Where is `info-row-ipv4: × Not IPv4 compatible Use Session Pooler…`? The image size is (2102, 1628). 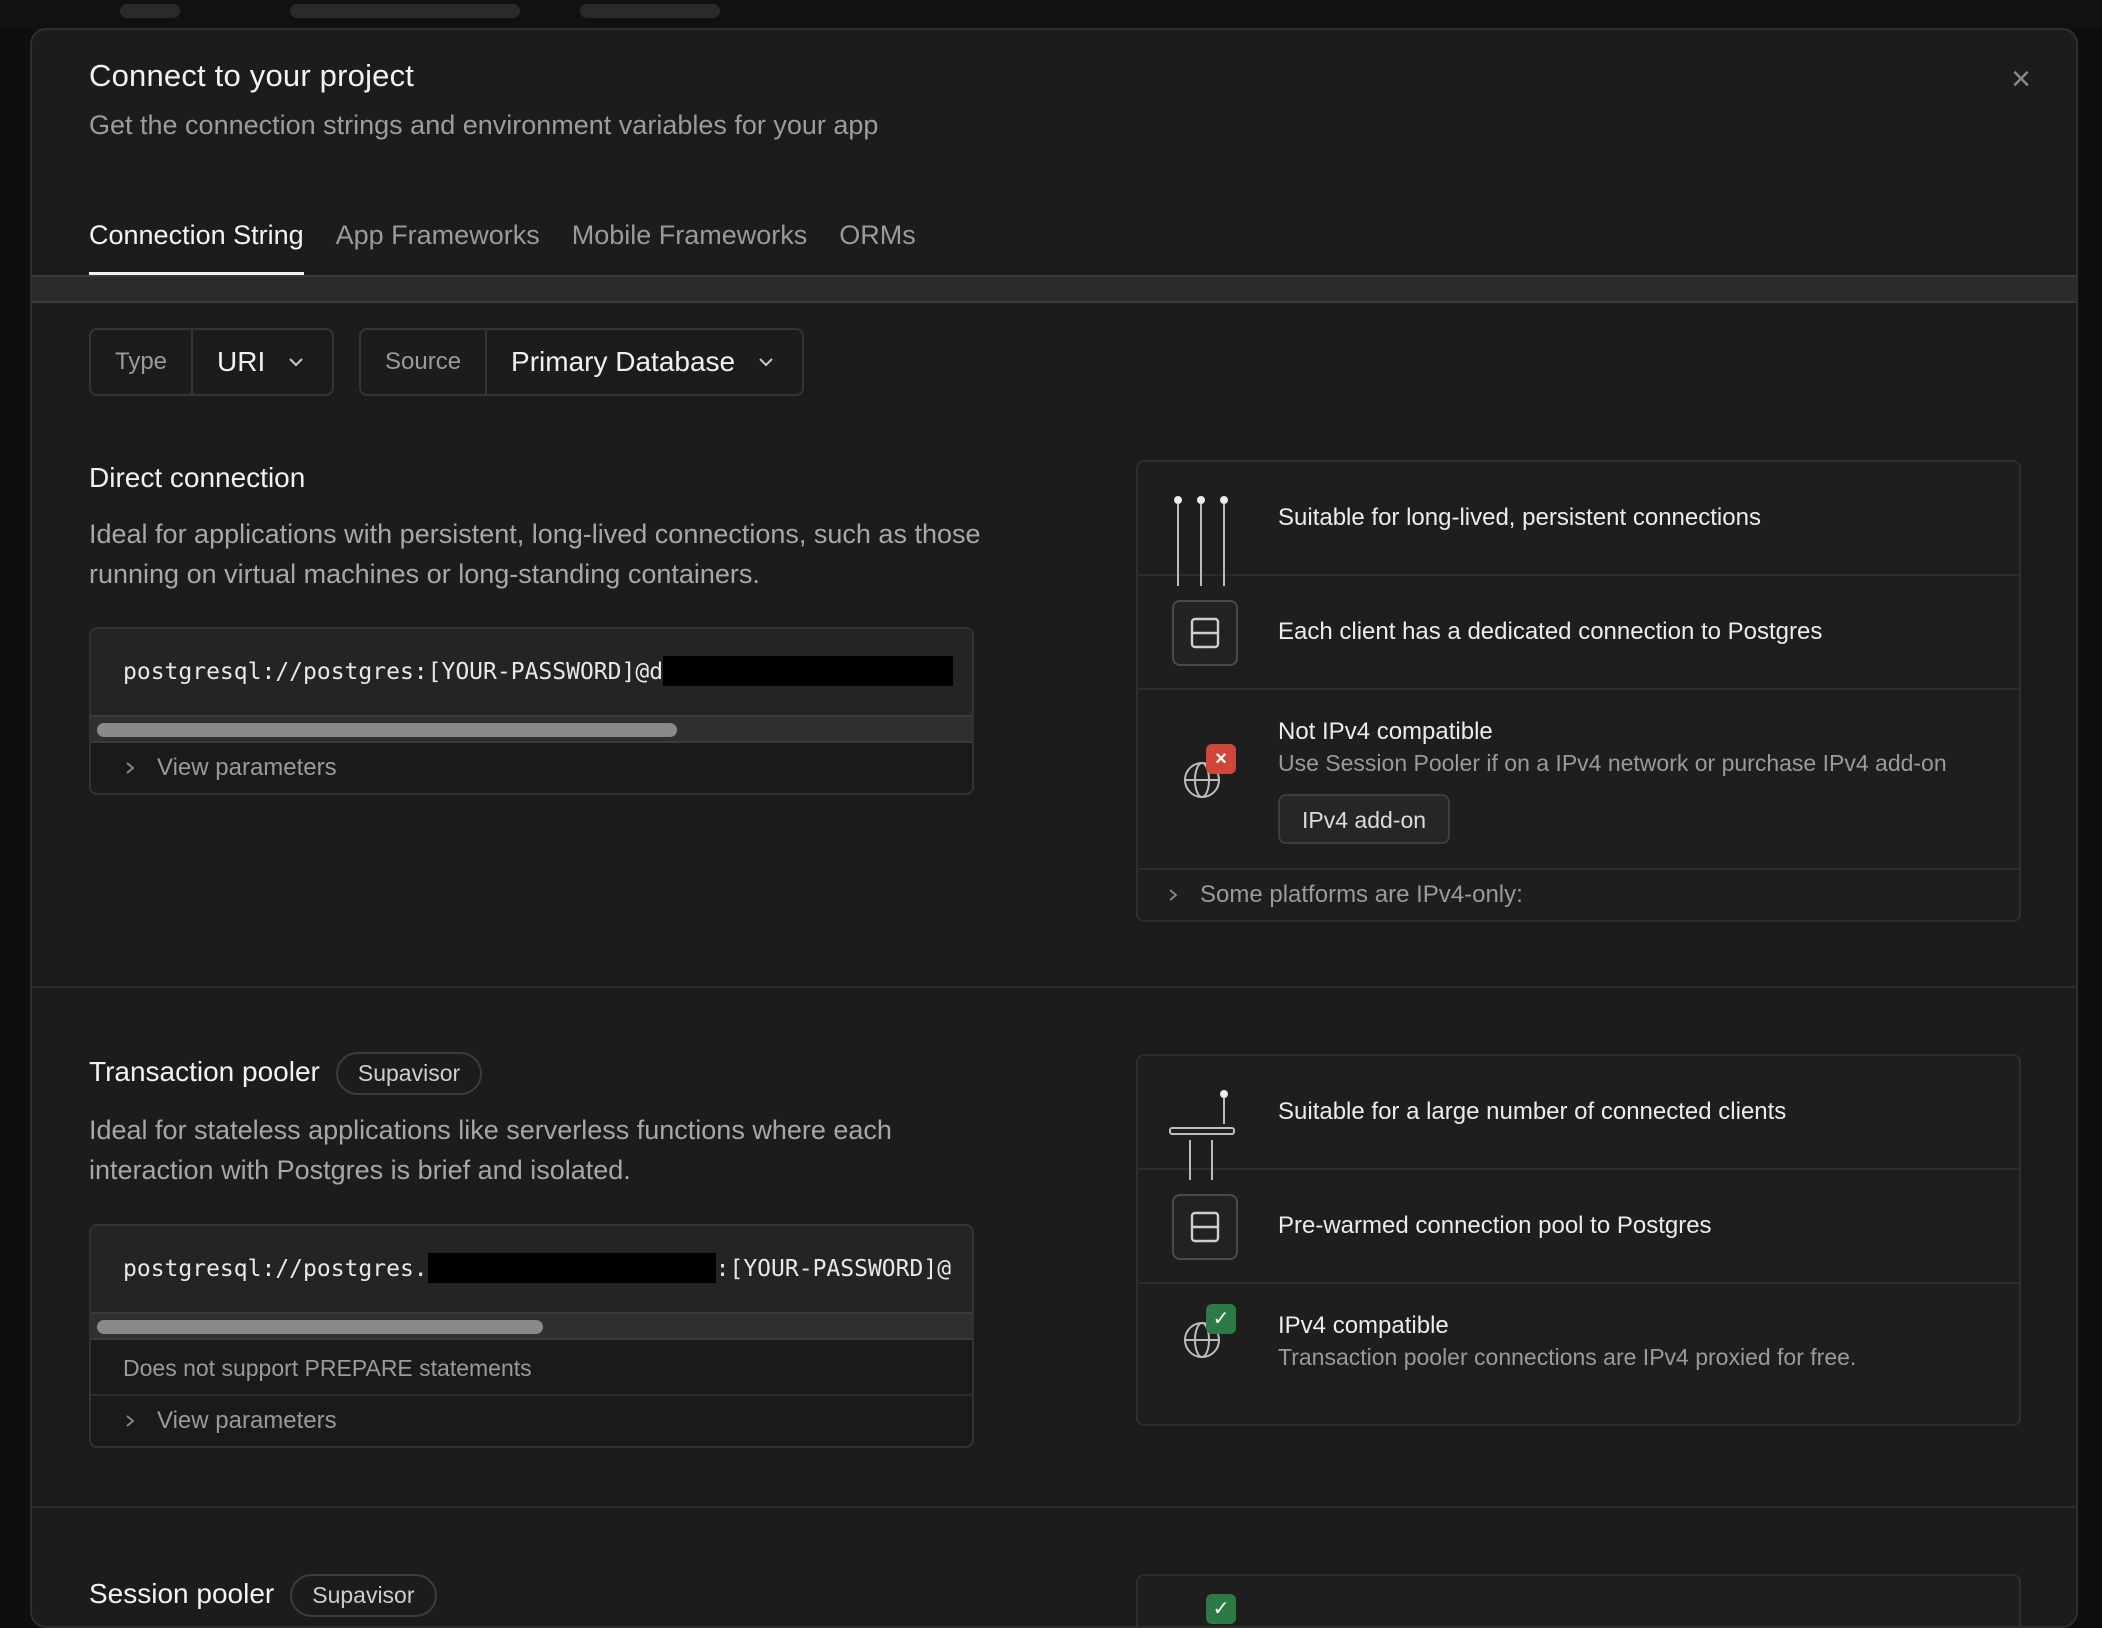
info-row-ipv4: × Not IPv4 compatible Use Session Pooler… is located at coordinates (1578, 780).